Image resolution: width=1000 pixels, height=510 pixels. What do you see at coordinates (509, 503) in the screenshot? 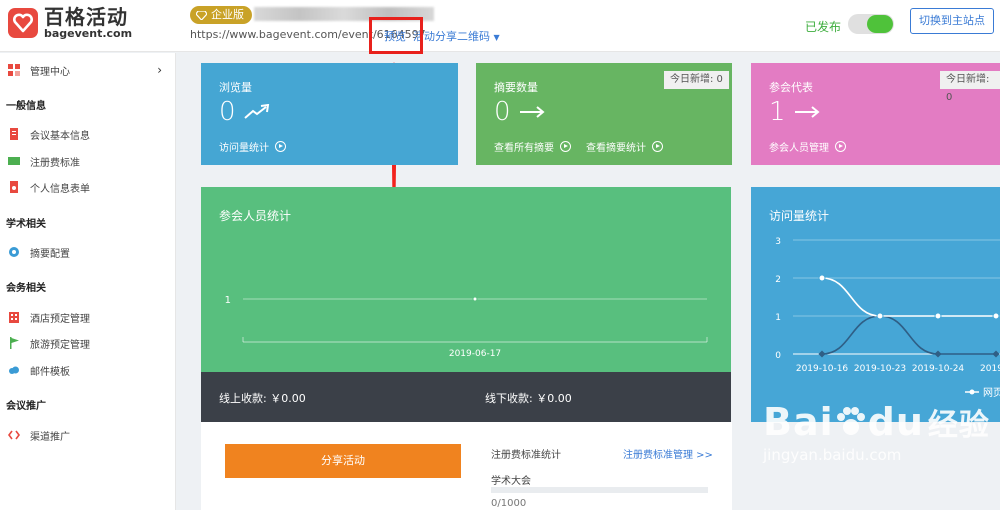
I see `reg-count: 0/1000` at bounding box center [509, 503].